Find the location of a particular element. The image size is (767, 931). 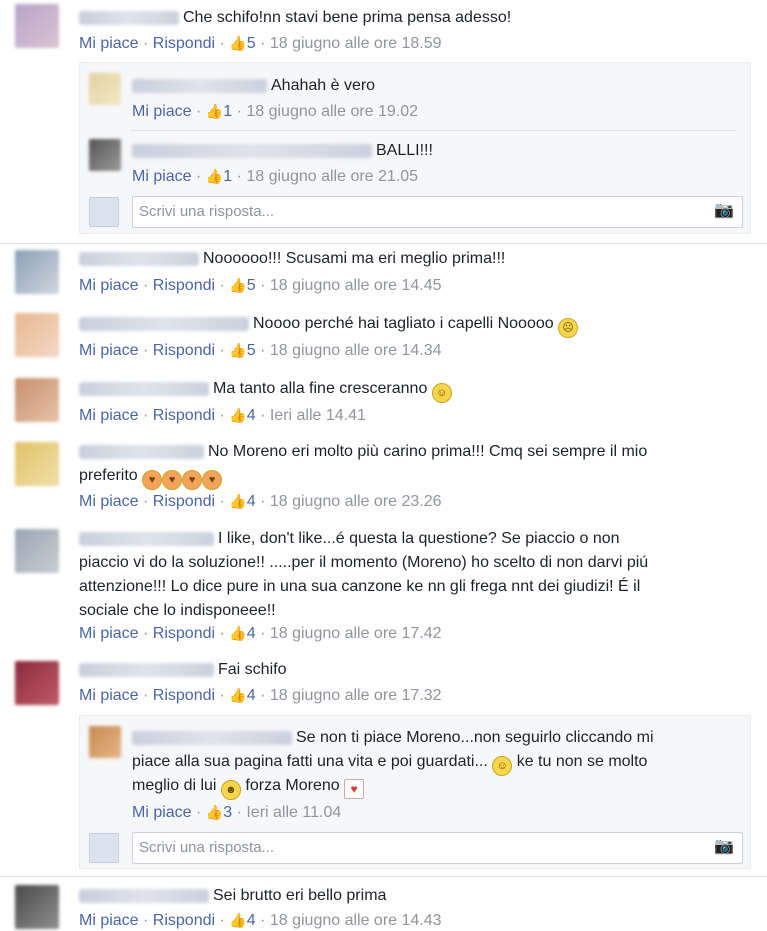

smile-emoji-icon: ☺ is located at coordinates (441, 393).